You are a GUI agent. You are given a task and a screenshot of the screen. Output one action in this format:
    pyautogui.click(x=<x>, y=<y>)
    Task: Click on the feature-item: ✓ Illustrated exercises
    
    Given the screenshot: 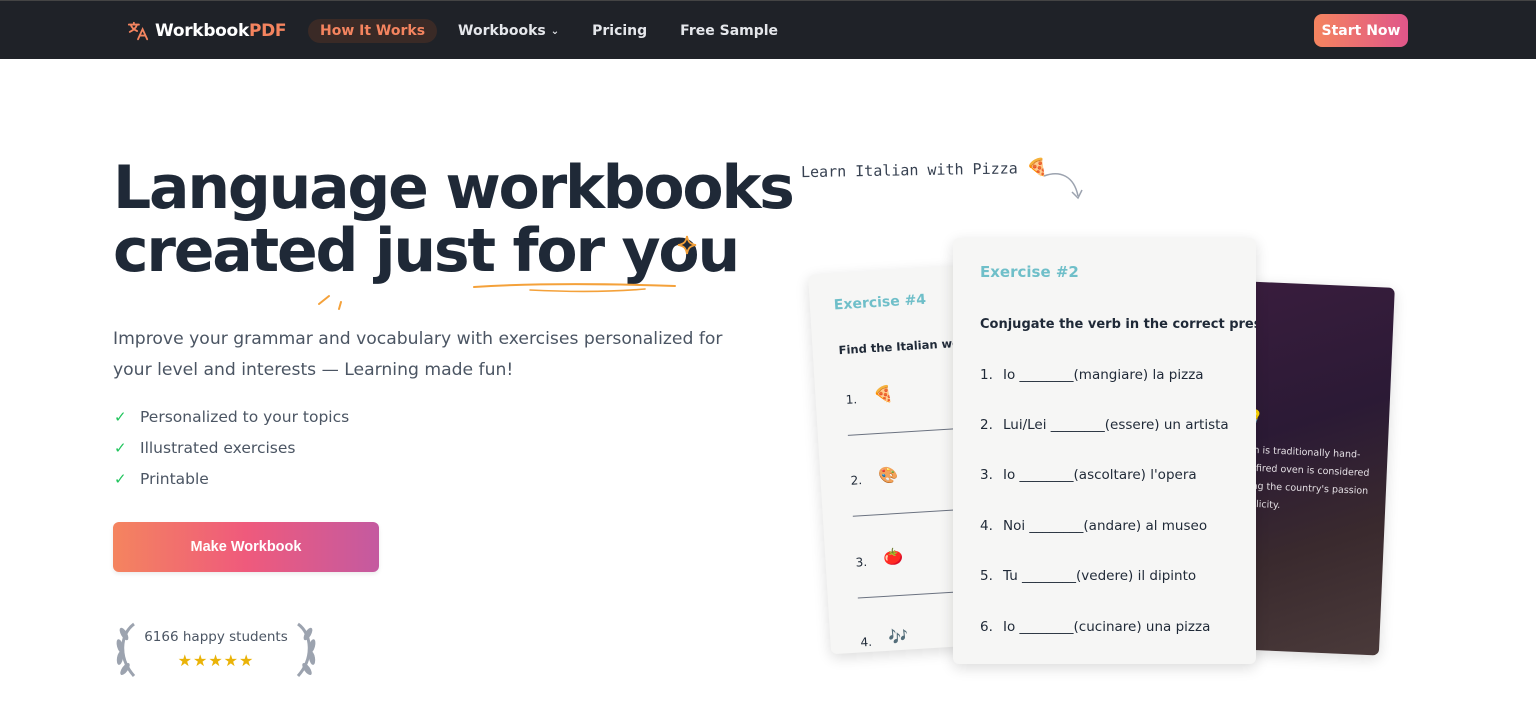 What is the action you would take?
    pyautogui.click(x=231, y=447)
    